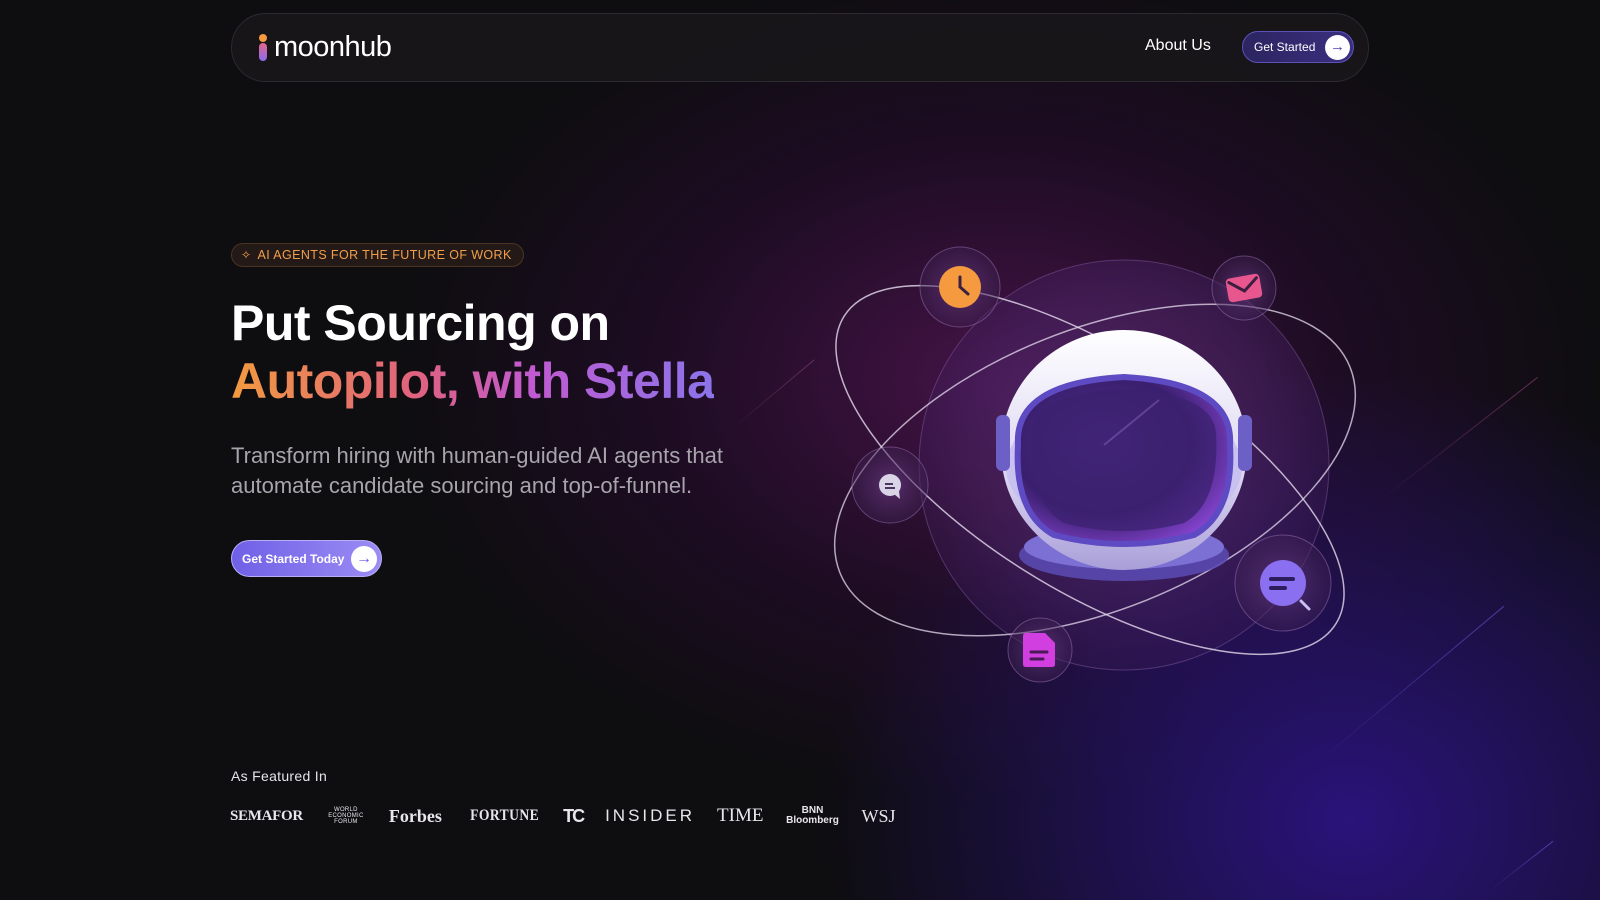 This screenshot has width=1600, height=900. What do you see at coordinates (1244, 288) in the screenshot?
I see `mail-icon` at bounding box center [1244, 288].